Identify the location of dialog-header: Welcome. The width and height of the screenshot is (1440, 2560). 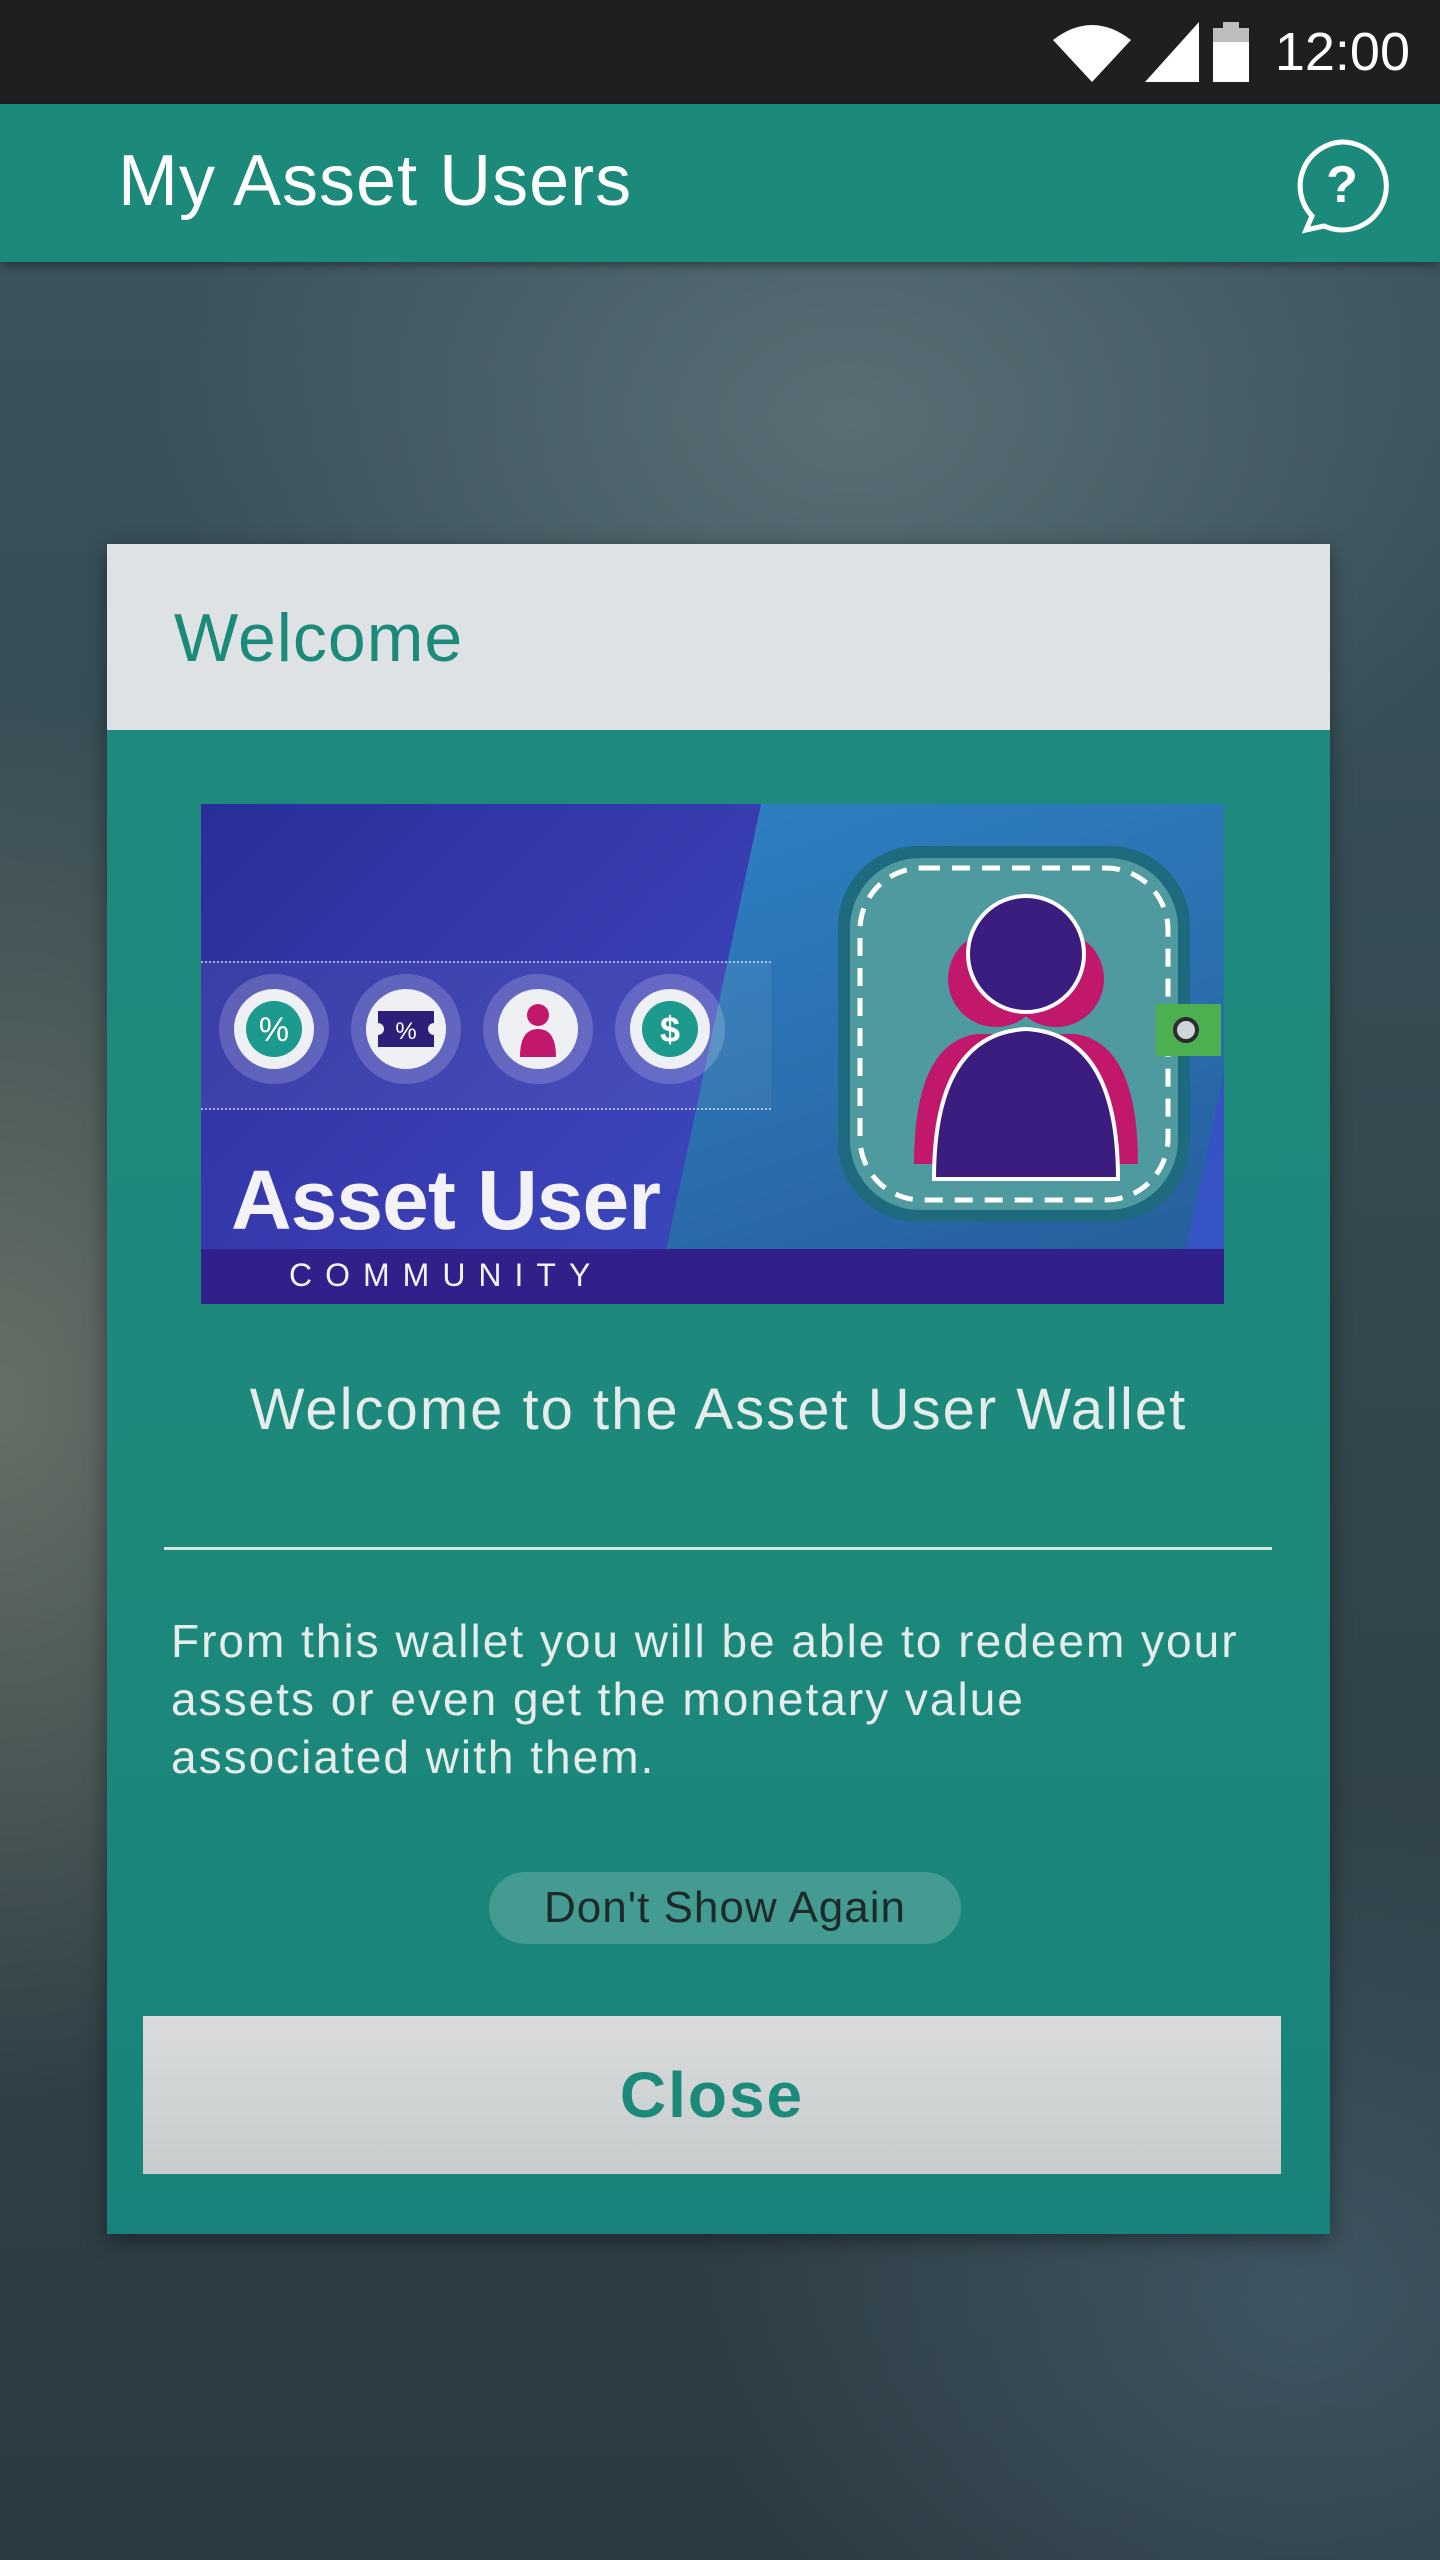
(718, 637).